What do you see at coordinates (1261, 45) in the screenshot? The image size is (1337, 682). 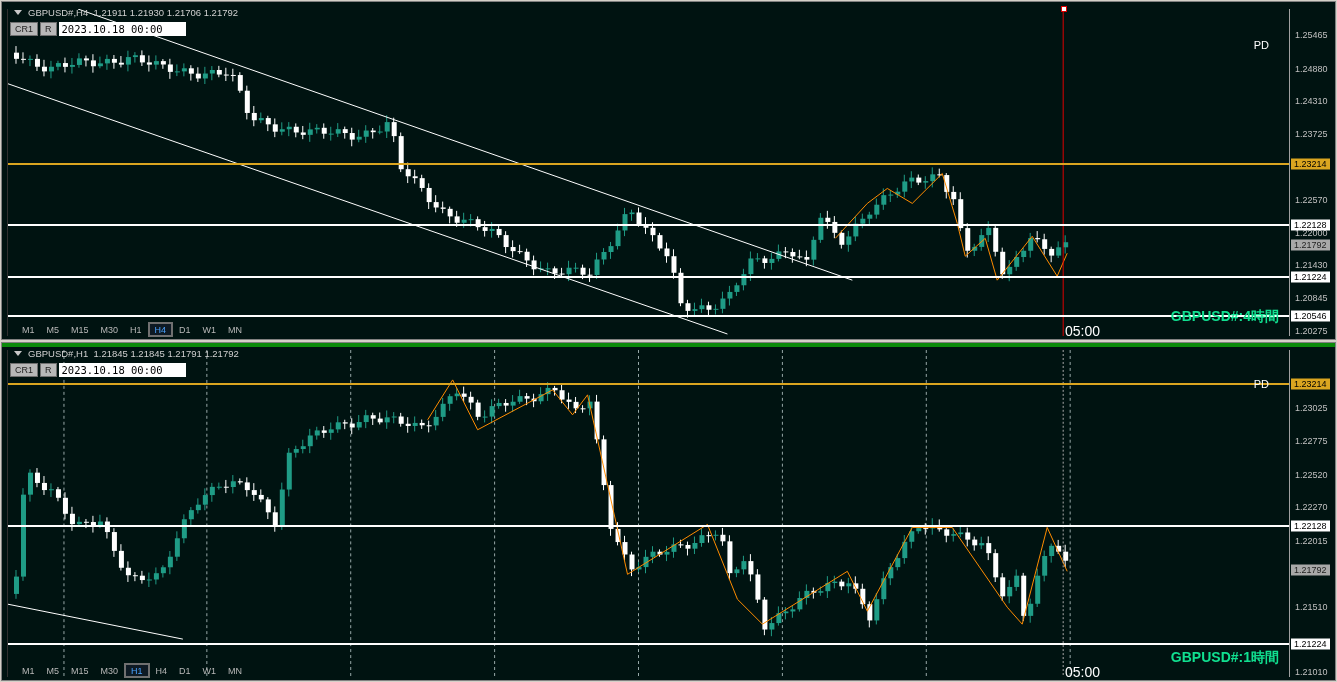 I see `pd-label: PD` at bounding box center [1261, 45].